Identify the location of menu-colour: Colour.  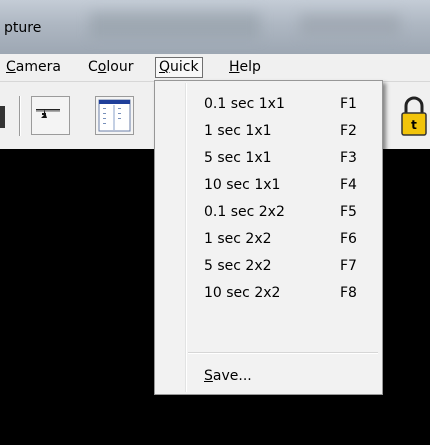
(110, 67).